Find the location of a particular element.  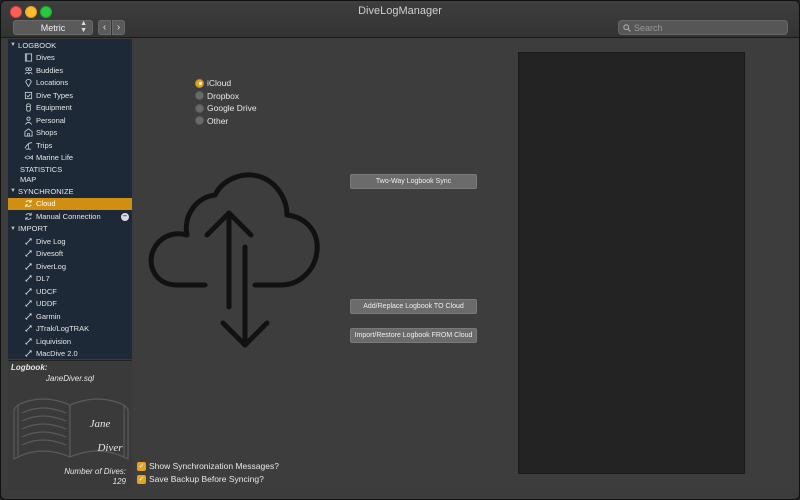

search-field: Search is located at coordinates (703, 27).